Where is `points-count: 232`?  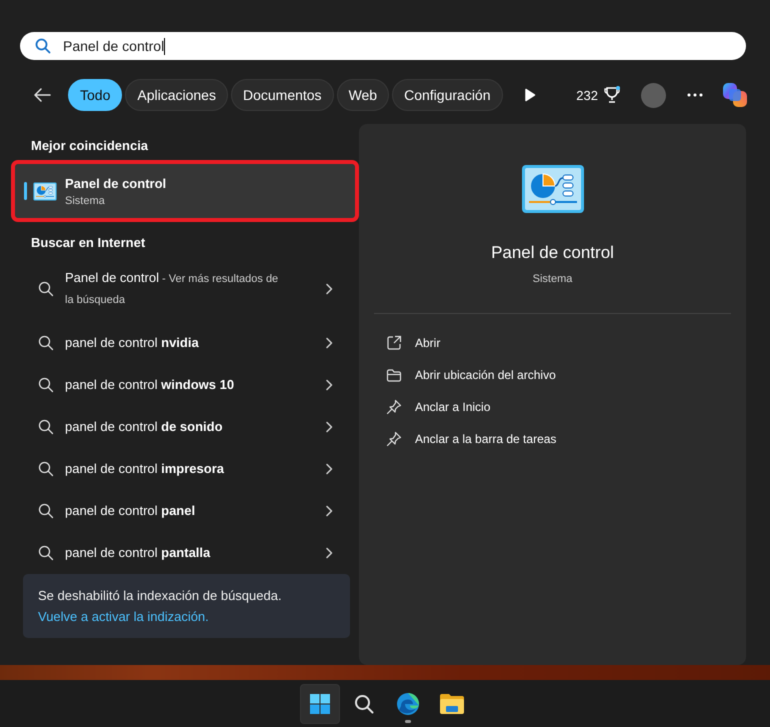
points-count: 232 is located at coordinates (587, 95).